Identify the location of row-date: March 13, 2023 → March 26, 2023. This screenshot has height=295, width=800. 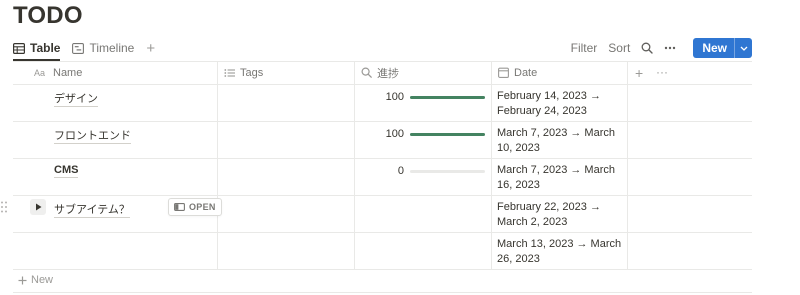
(559, 252).